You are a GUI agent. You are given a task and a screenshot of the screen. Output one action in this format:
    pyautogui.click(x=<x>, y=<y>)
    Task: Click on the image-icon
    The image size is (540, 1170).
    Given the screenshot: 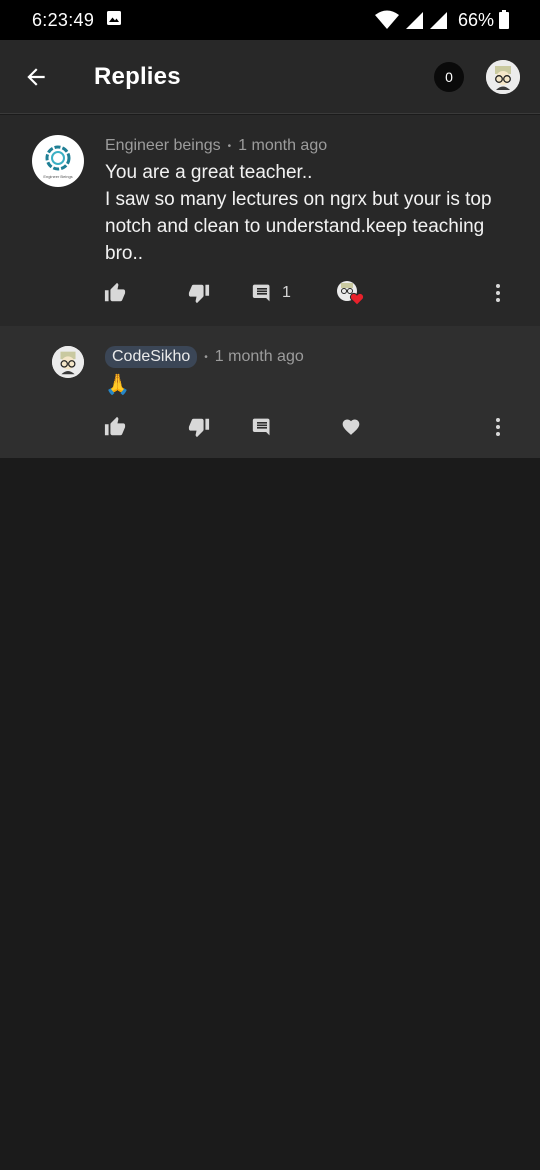 What is the action you would take?
    pyautogui.click(x=114, y=20)
    